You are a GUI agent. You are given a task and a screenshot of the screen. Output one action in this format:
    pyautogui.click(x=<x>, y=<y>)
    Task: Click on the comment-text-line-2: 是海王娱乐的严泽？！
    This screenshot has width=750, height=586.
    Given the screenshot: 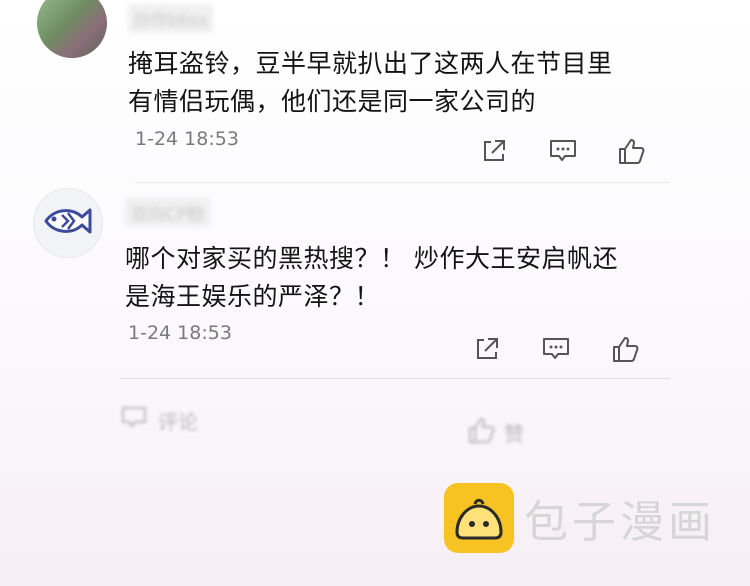 What is the action you would take?
    pyautogui.click(x=253, y=296)
    